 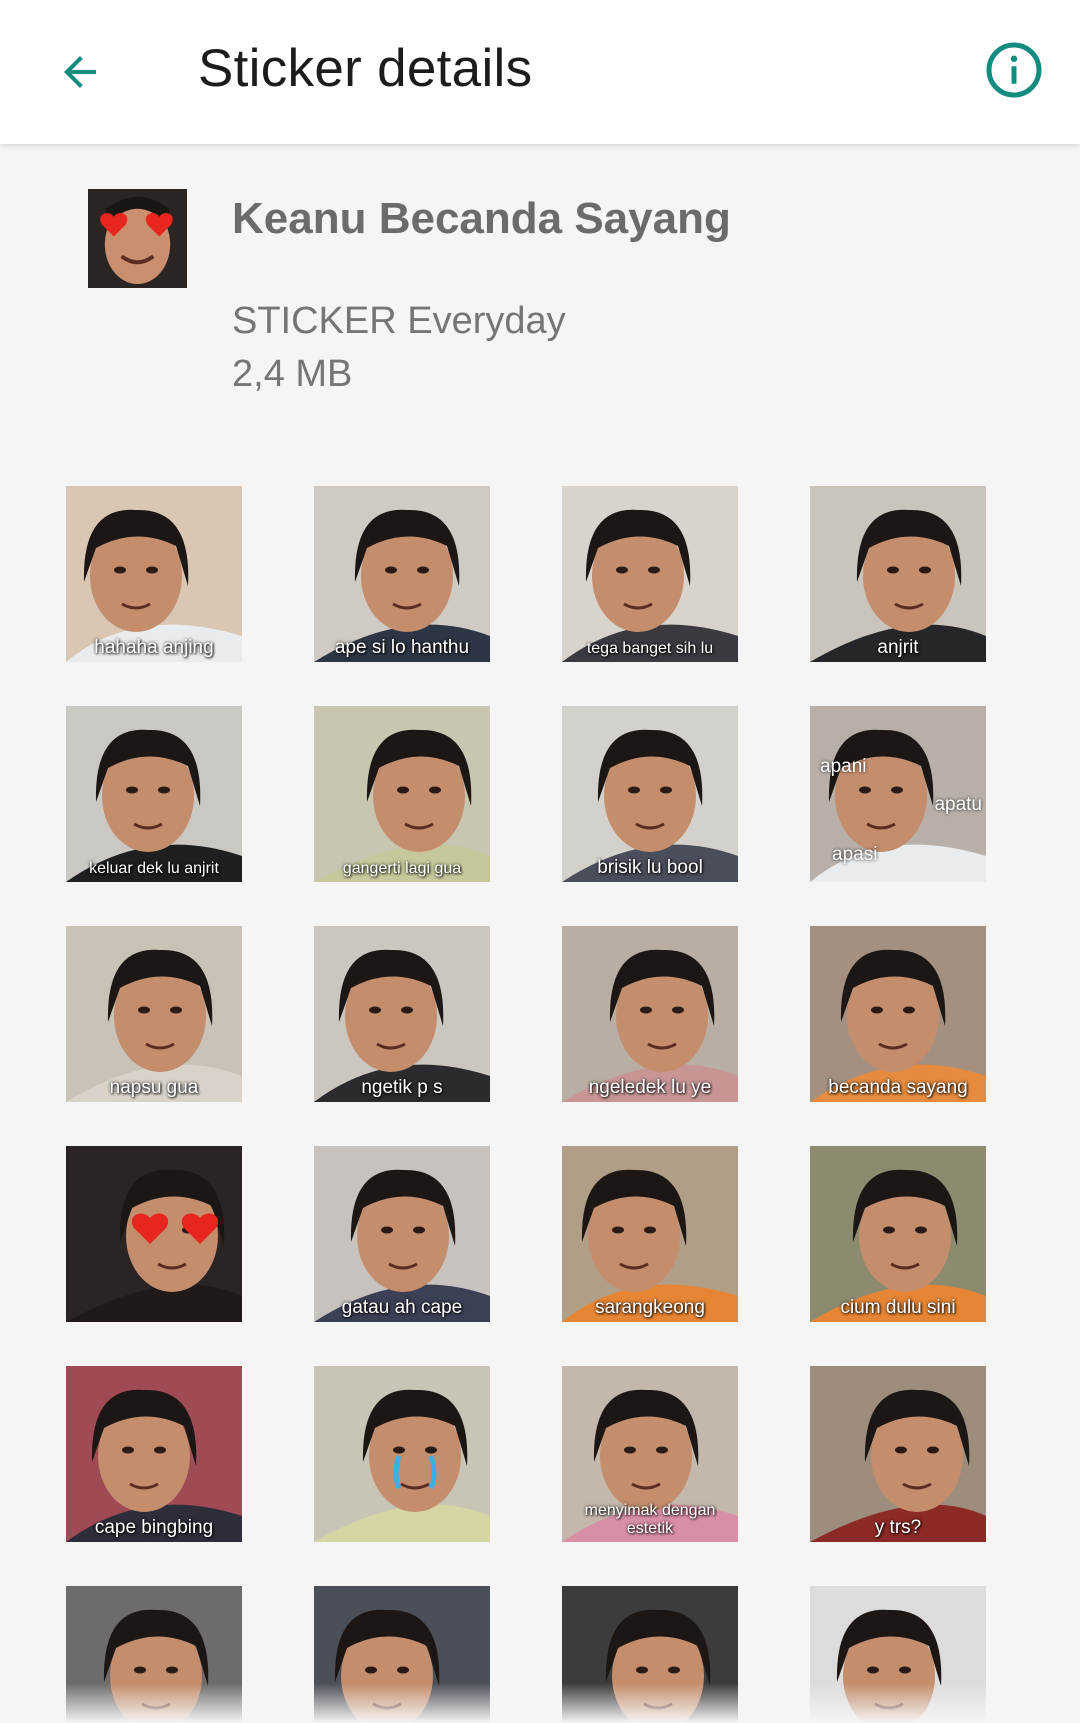 What do you see at coordinates (540, 72) in the screenshot?
I see `app-bar: Sticker details` at bounding box center [540, 72].